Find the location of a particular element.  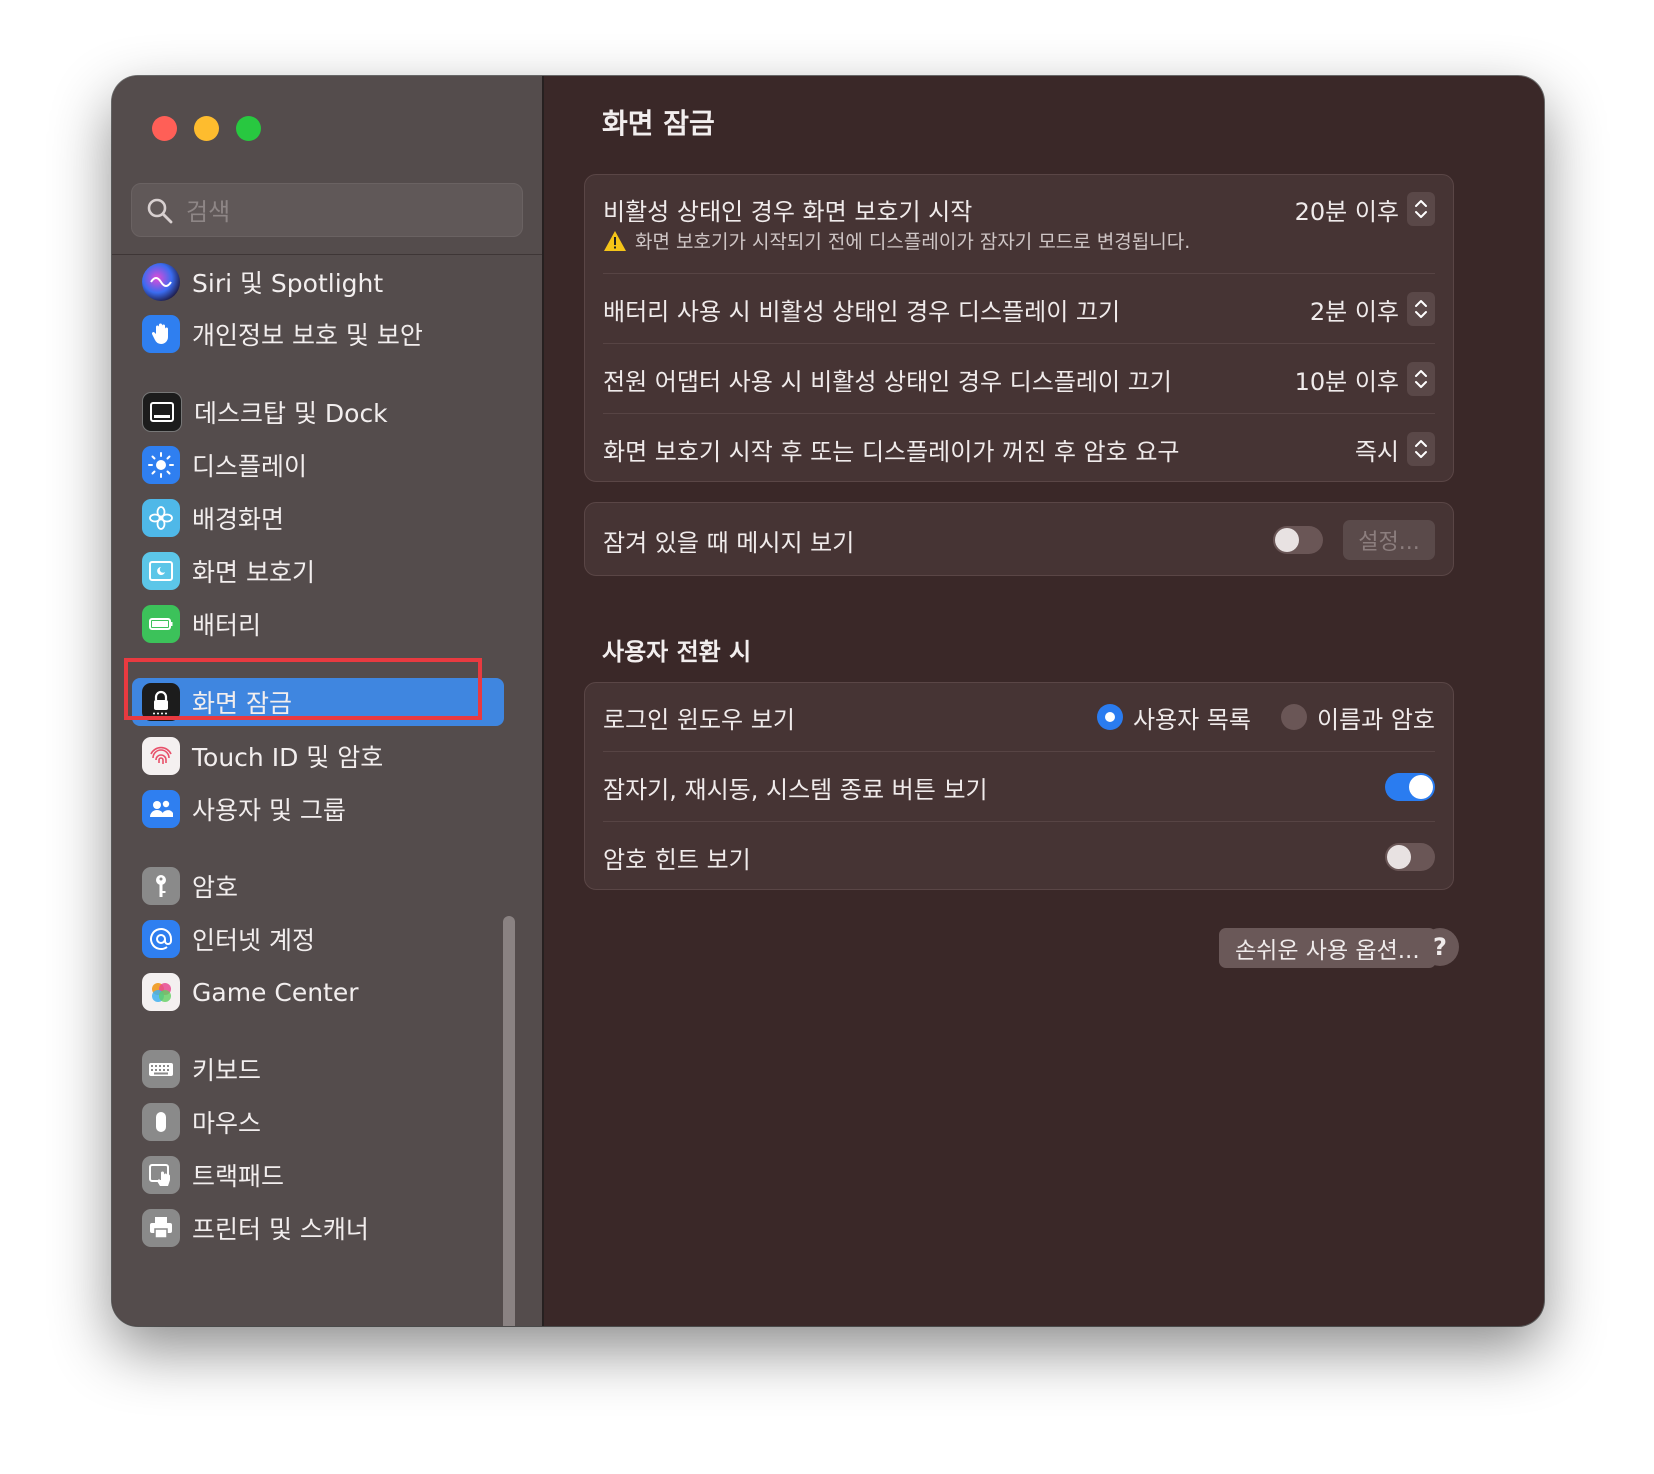

sidebar-item-label: 개인정보 보호 및 보안 is located at coordinates (307, 335).